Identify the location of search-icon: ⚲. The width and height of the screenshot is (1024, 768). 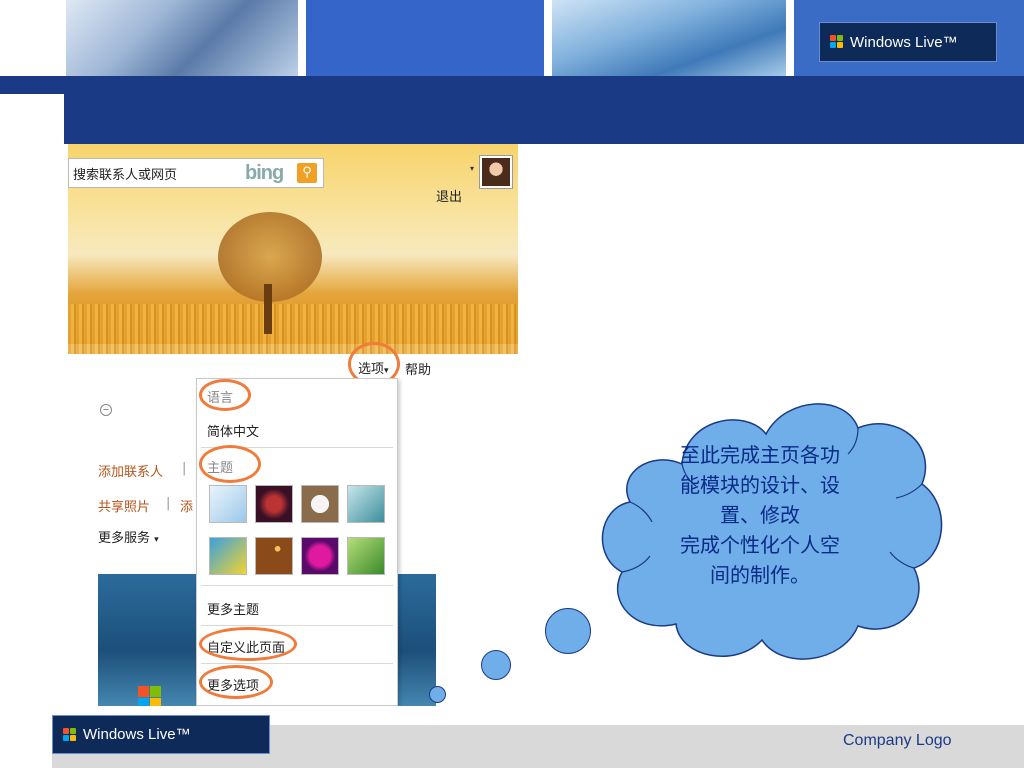
(307, 173).